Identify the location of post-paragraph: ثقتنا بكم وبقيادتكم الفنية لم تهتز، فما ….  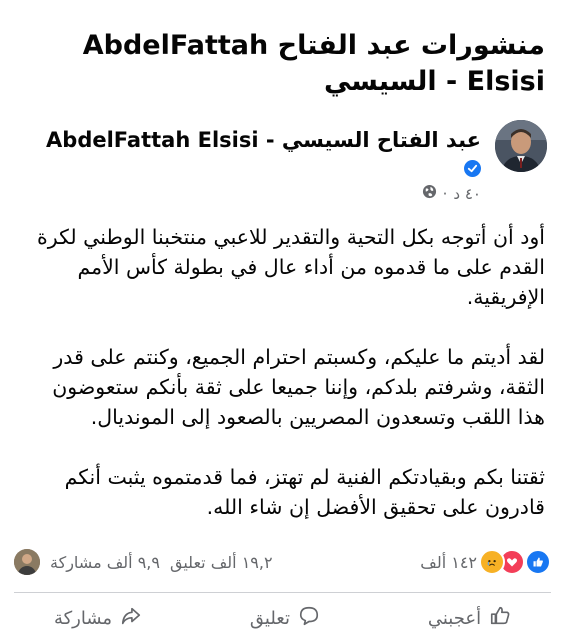
(304, 492).